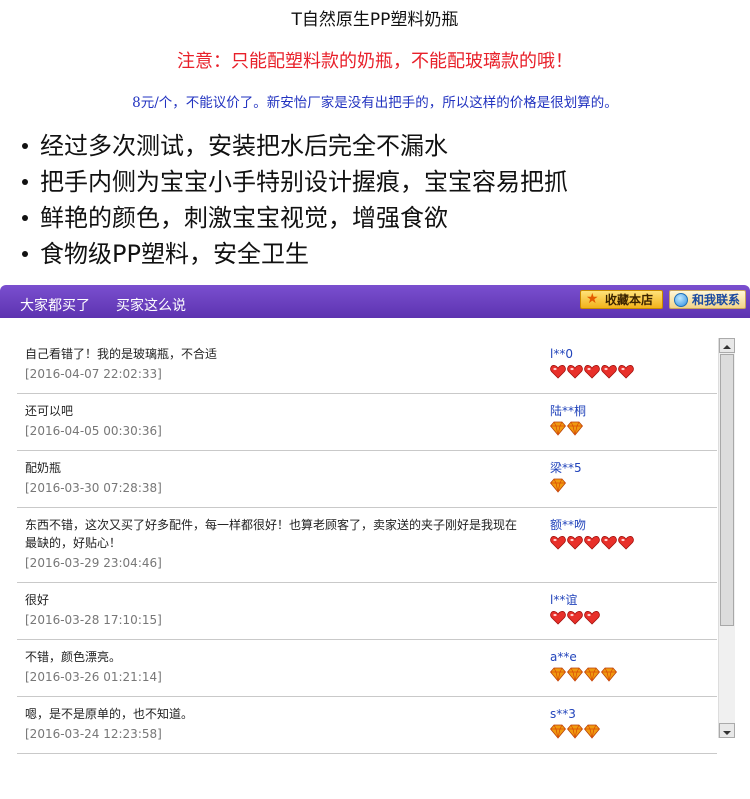  I want to click on feature-item: 鲜艳的颜色，刺激宝宝视觉，增强食欲, so click(375, 218).